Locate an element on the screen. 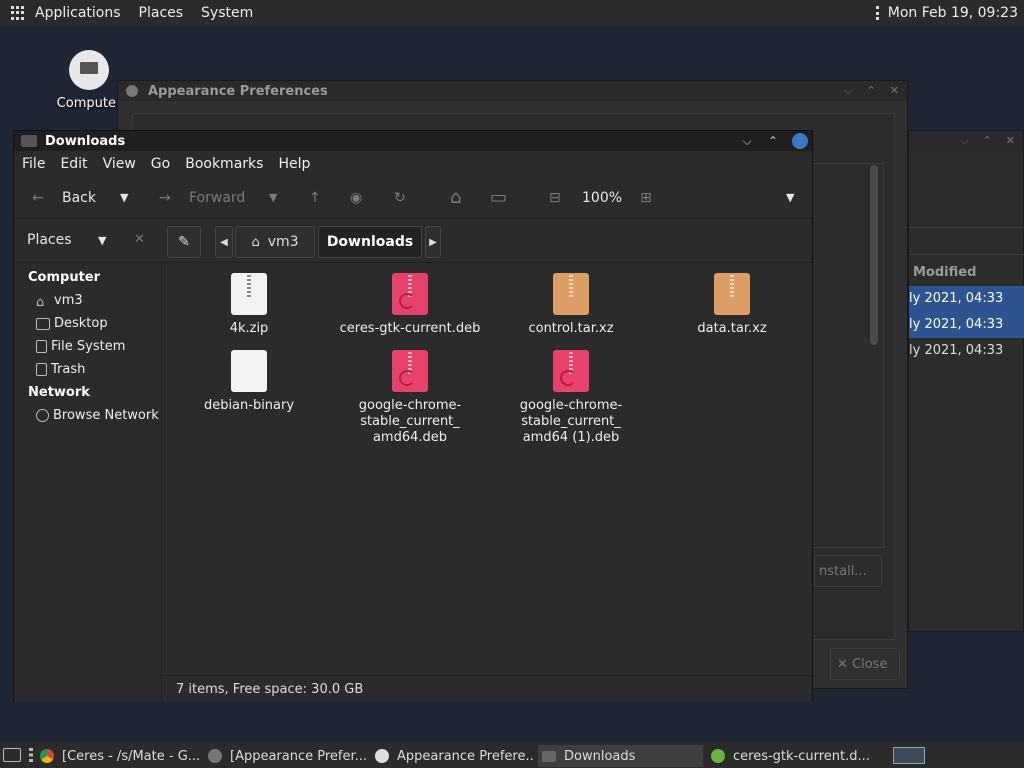 This screenshot has height=768, width=1024. view-options-chevron-icon: ▼ is located at coordinates (790, 197).